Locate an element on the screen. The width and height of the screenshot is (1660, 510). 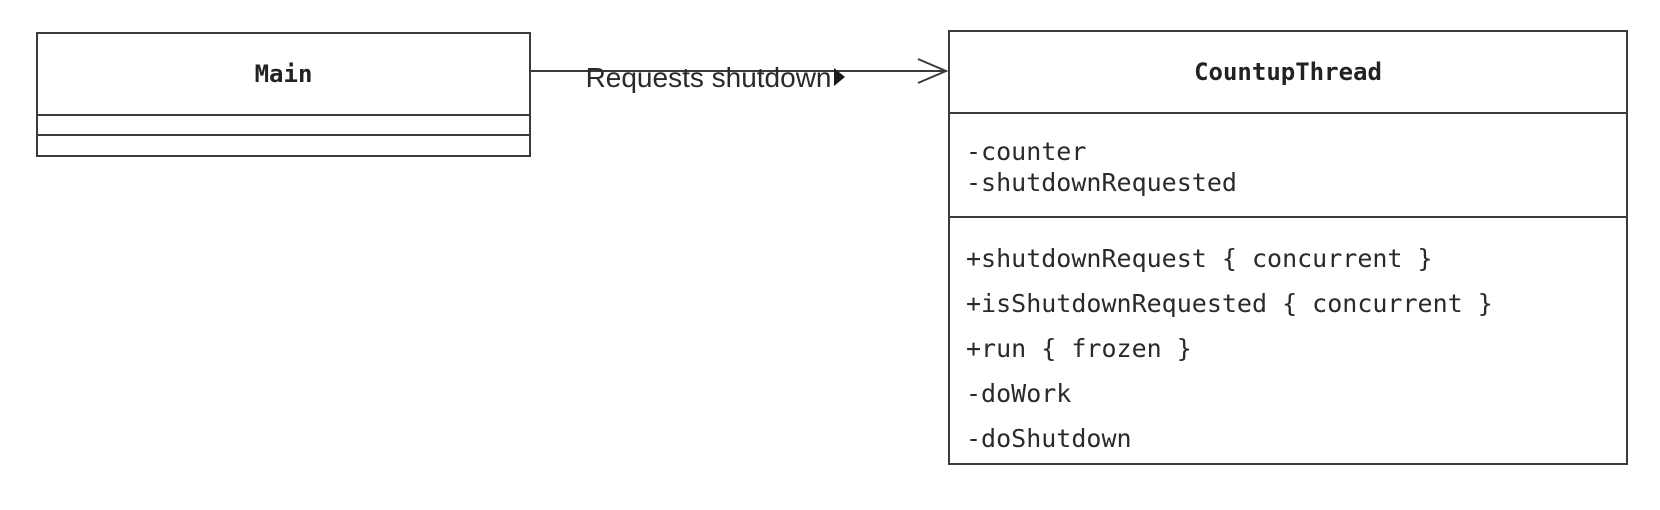
association-label-text: Requests shutdown is located at coordinates (708, 77).